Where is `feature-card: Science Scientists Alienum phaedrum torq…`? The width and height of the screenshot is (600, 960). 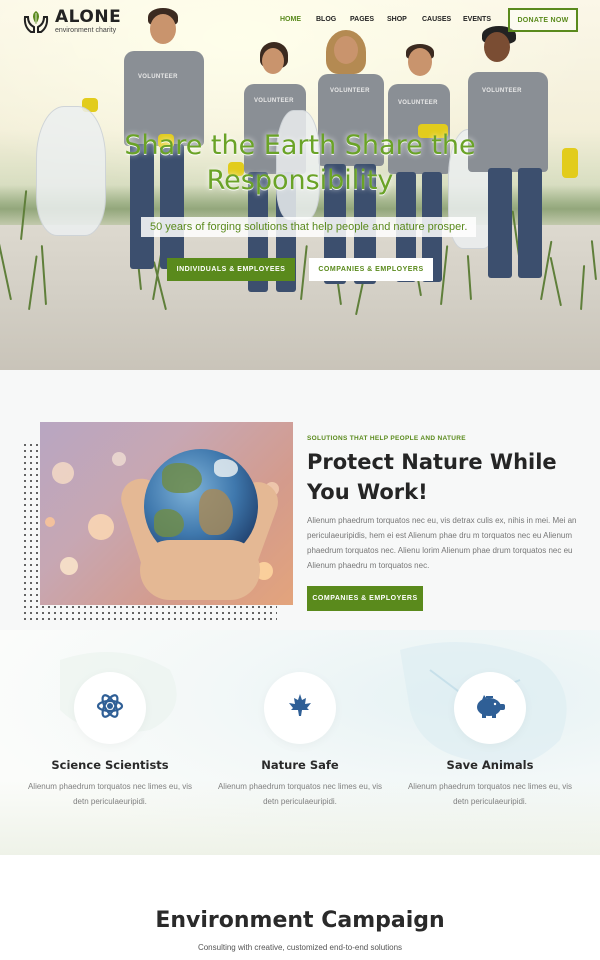
feature-card: Science Scientists Alienum phaedrum torq… is located at coordinates (110, 740).